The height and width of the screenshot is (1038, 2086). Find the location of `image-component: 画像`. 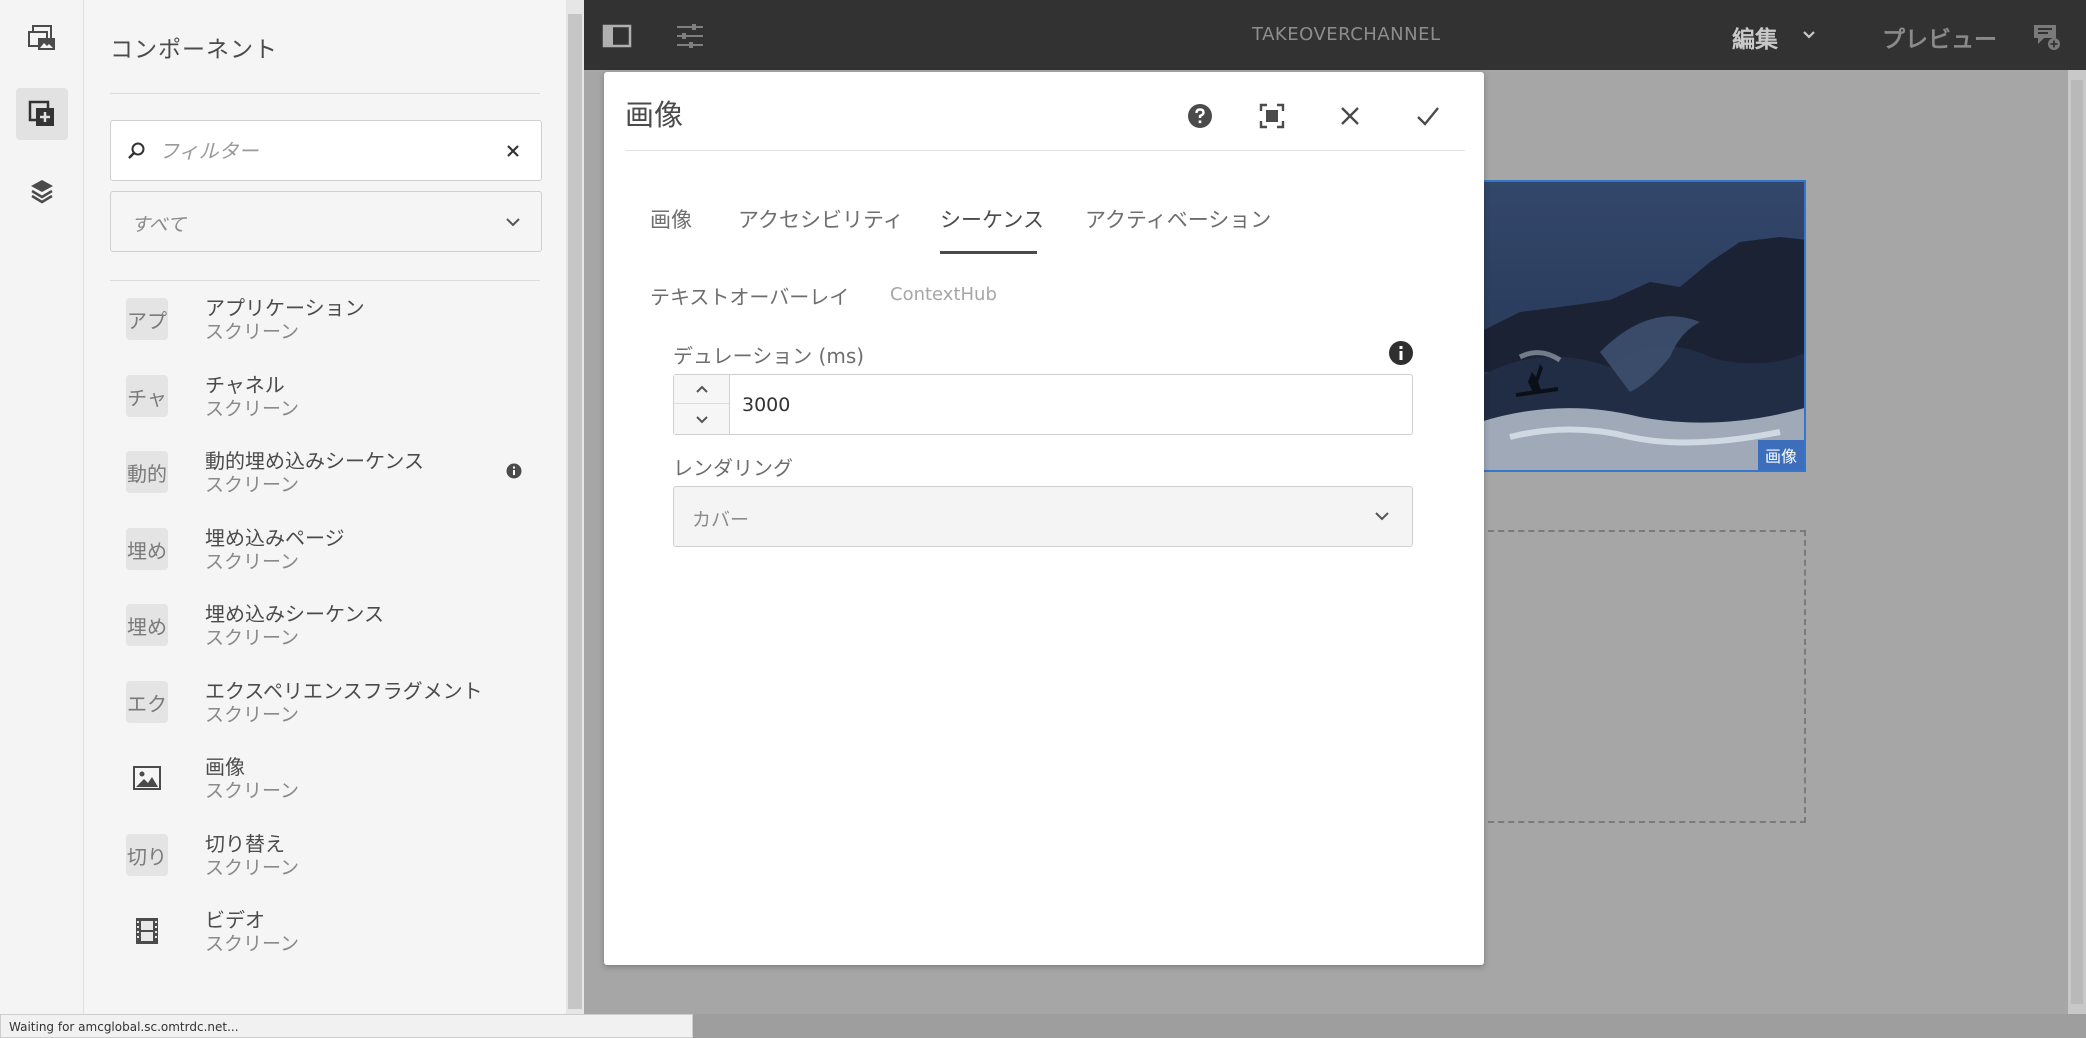

image-component: 画像 is located at coordinates (1642, 326).